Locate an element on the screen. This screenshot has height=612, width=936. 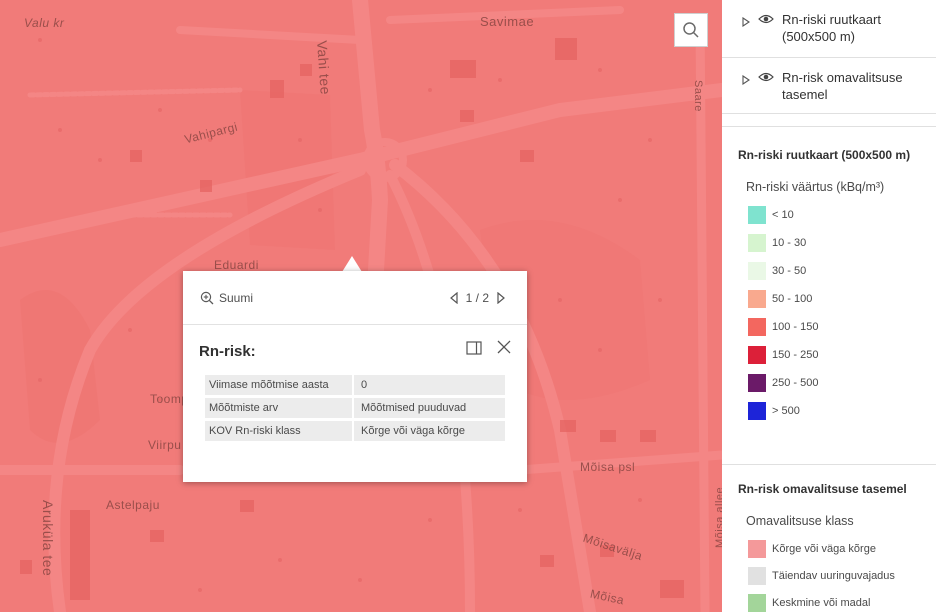
close-icon is located at coordinates (504, 347).